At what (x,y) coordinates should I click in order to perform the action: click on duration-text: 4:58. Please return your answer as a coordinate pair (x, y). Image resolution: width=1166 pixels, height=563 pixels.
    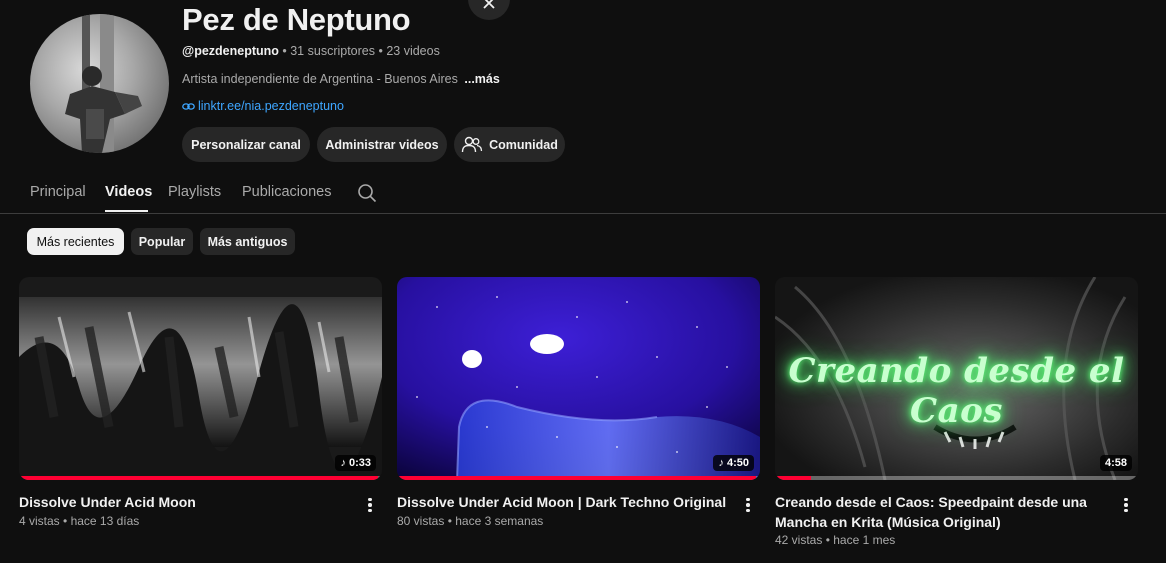
    Looking at the image, I should click on (1115, 463).